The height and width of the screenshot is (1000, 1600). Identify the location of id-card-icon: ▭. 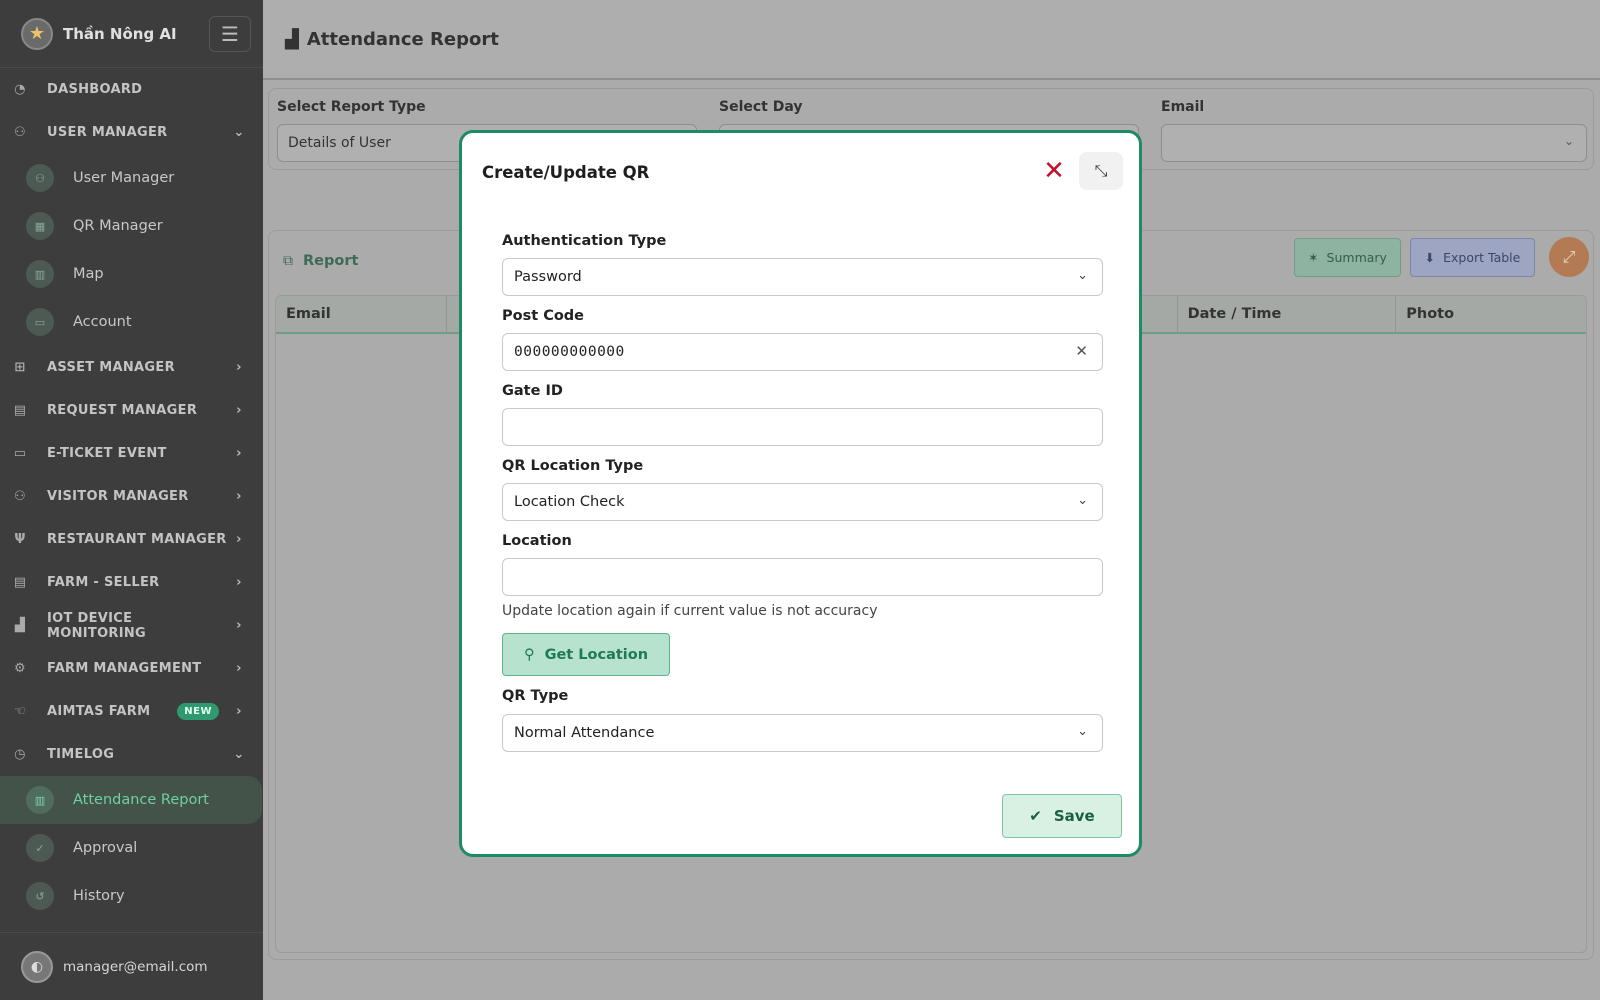
(40, 322).